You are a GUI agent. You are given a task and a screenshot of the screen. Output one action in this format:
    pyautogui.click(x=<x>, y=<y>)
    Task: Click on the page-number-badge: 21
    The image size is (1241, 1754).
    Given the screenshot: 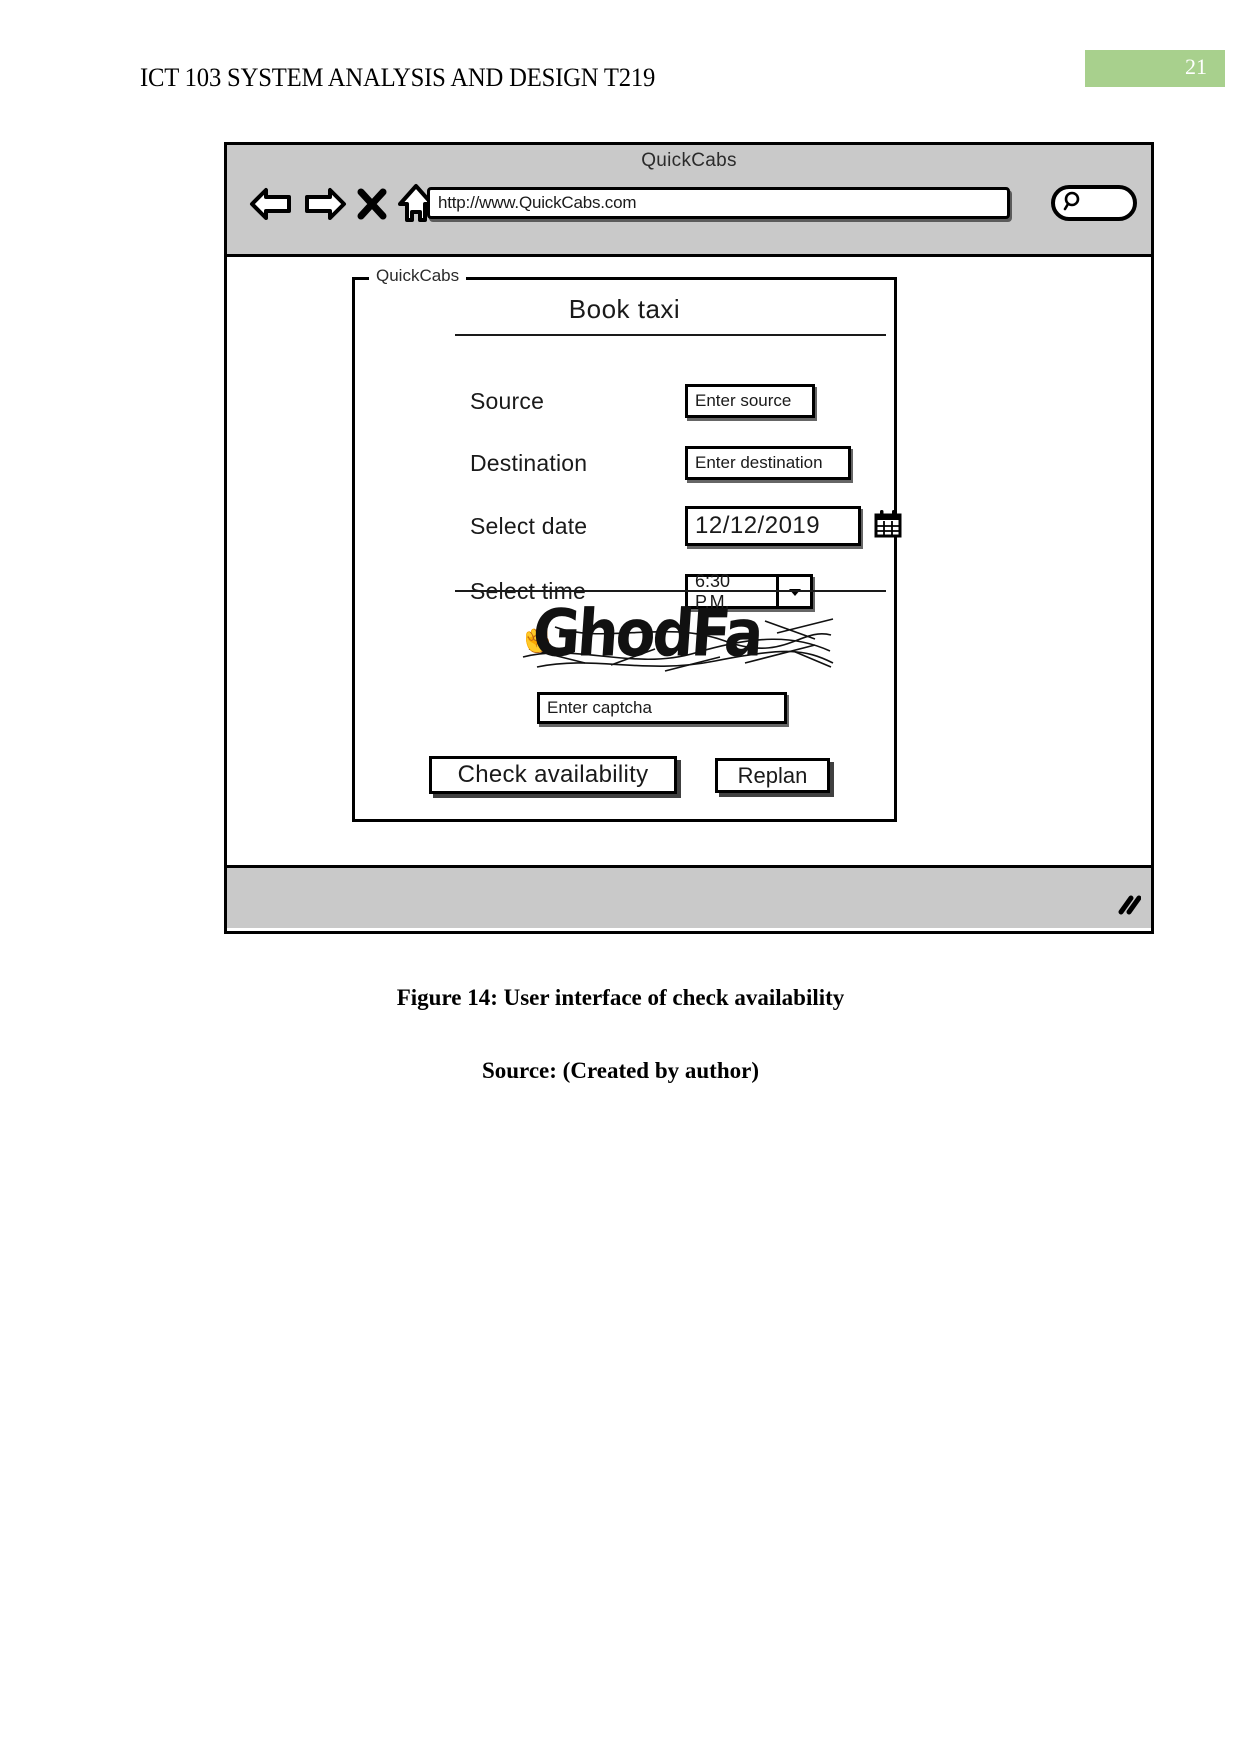 What is the action you would take?
    pyautogui.click(x=1155, y=68)
    